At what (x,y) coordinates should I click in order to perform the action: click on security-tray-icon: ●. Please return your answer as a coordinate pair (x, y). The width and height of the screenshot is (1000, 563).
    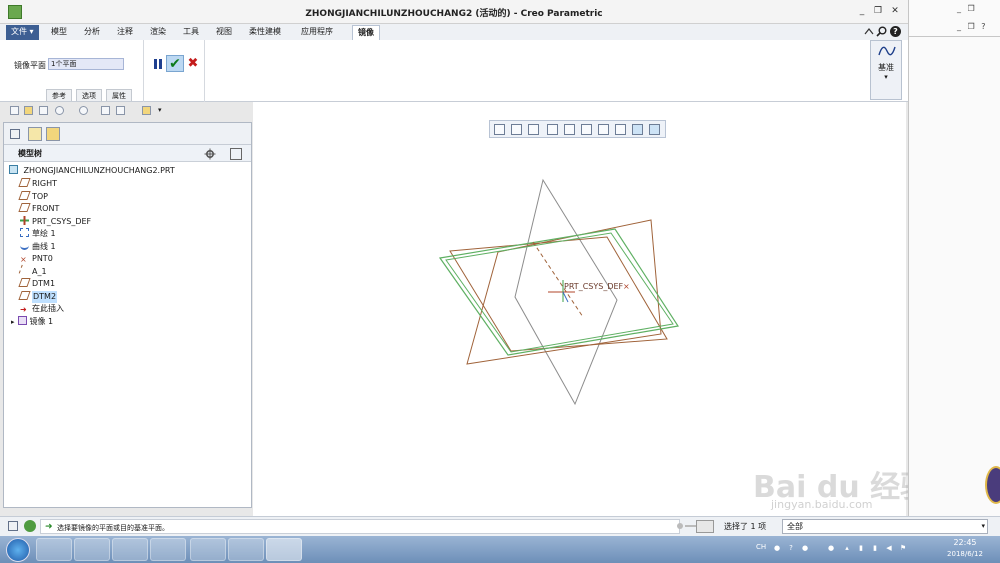
    Looking at the image, I should click on (831, 548).